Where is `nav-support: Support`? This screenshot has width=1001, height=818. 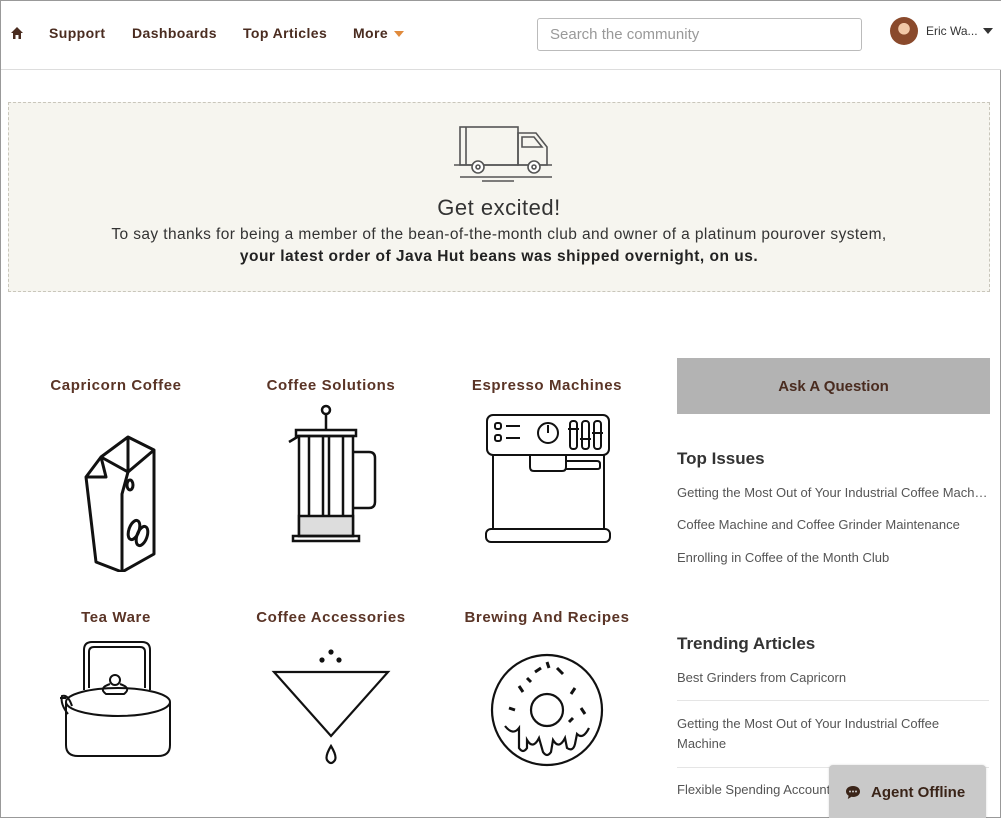
nav-support: Support is located at coordinates (77, 33).